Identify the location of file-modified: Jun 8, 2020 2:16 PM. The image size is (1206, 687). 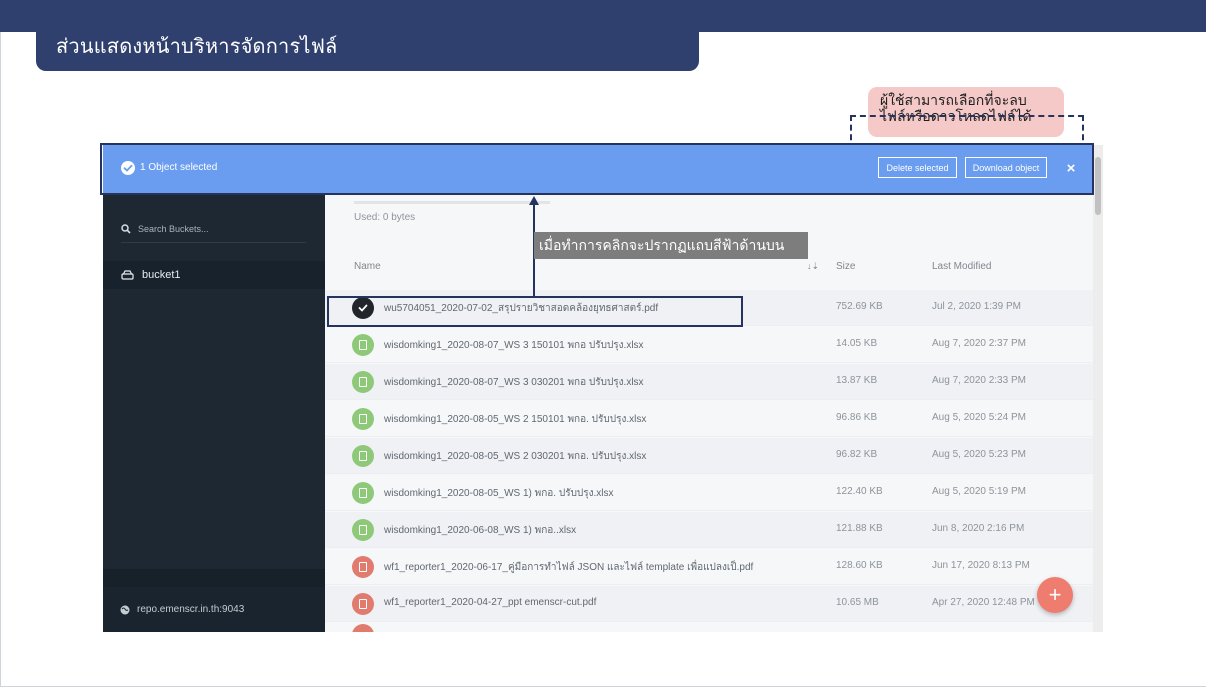
(978, 528).